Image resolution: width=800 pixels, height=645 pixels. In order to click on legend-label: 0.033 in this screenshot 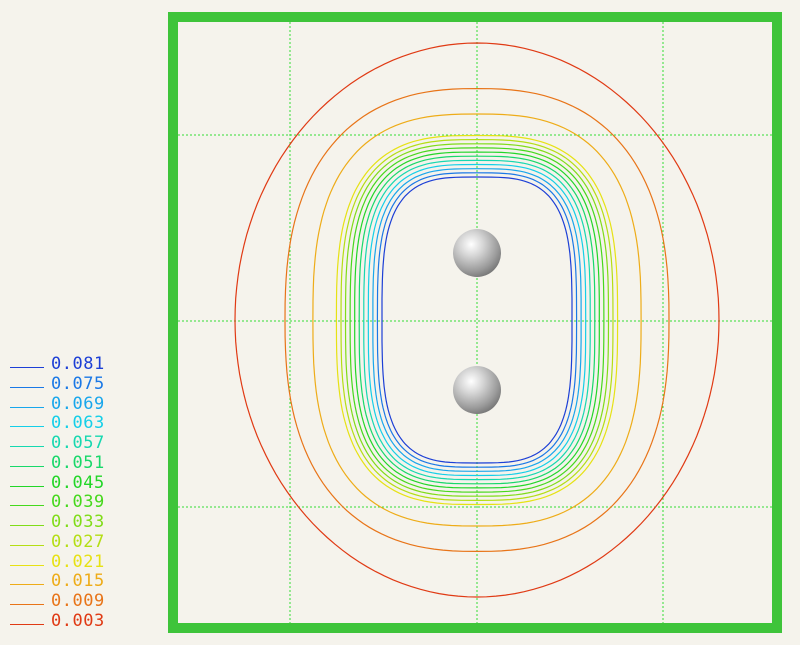, I will do `click(78, 522)`.